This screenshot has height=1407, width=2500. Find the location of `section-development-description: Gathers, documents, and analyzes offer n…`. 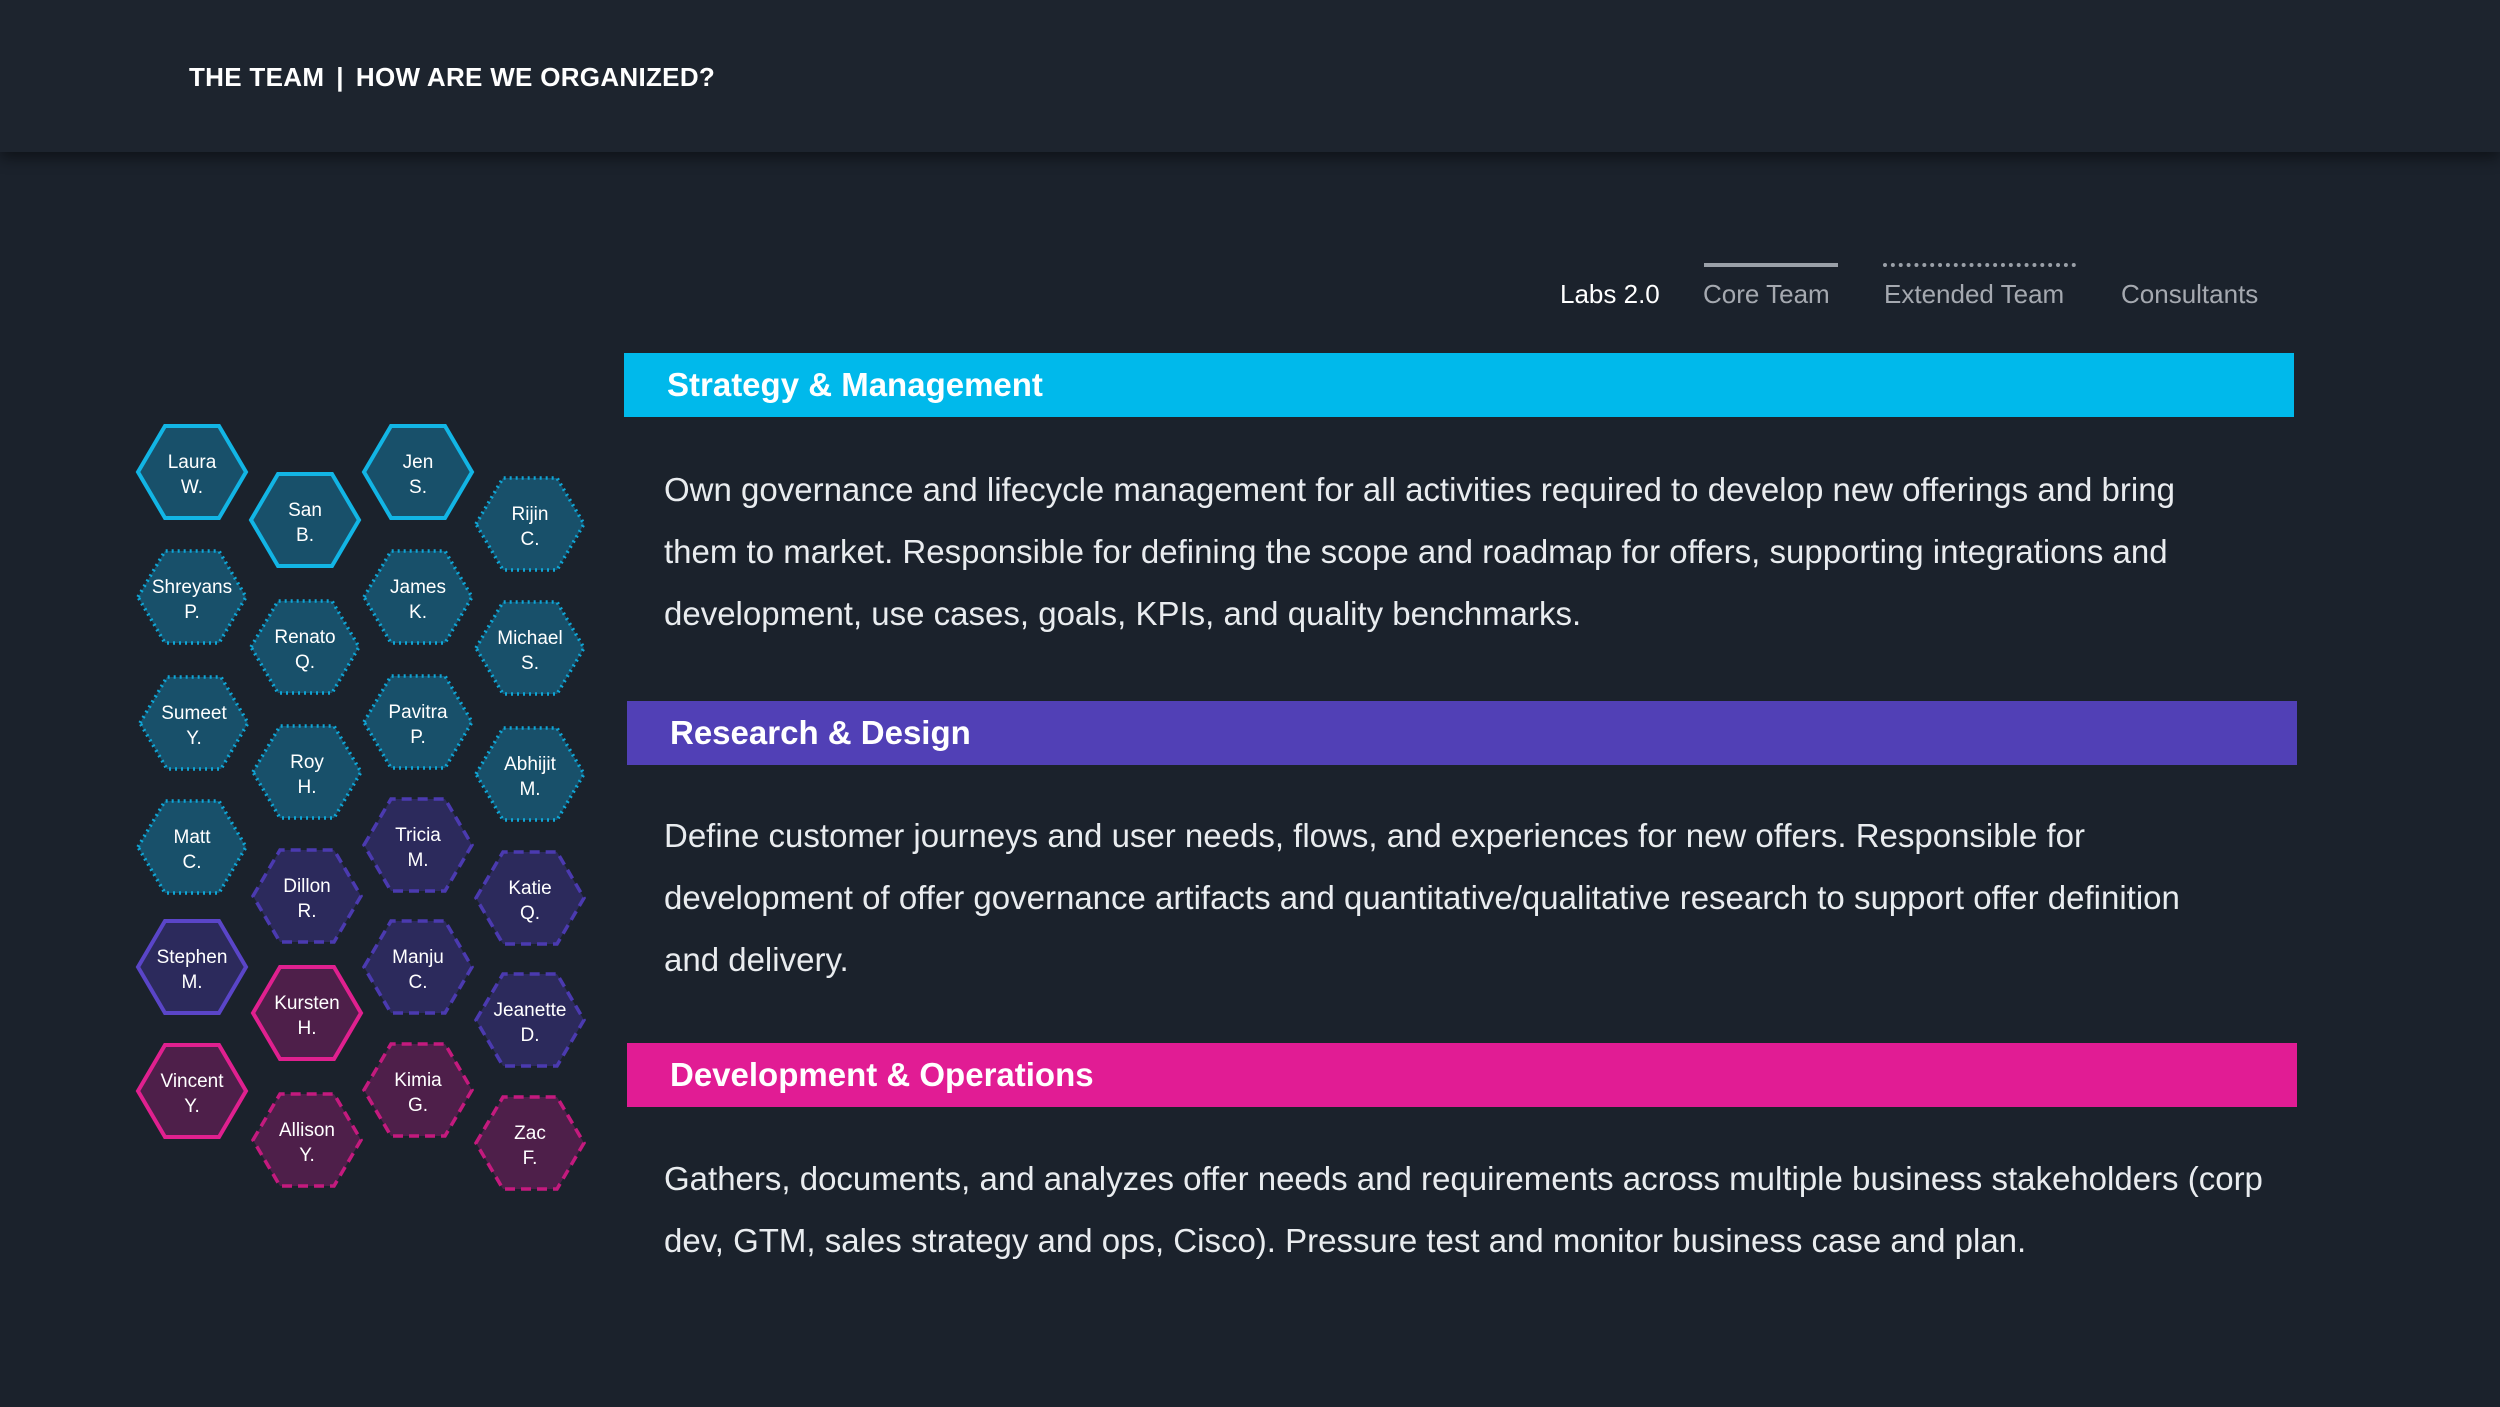

section-development-description: Gathers, documents, and analyzes offer n… is located at coordinates (1494, 1210).